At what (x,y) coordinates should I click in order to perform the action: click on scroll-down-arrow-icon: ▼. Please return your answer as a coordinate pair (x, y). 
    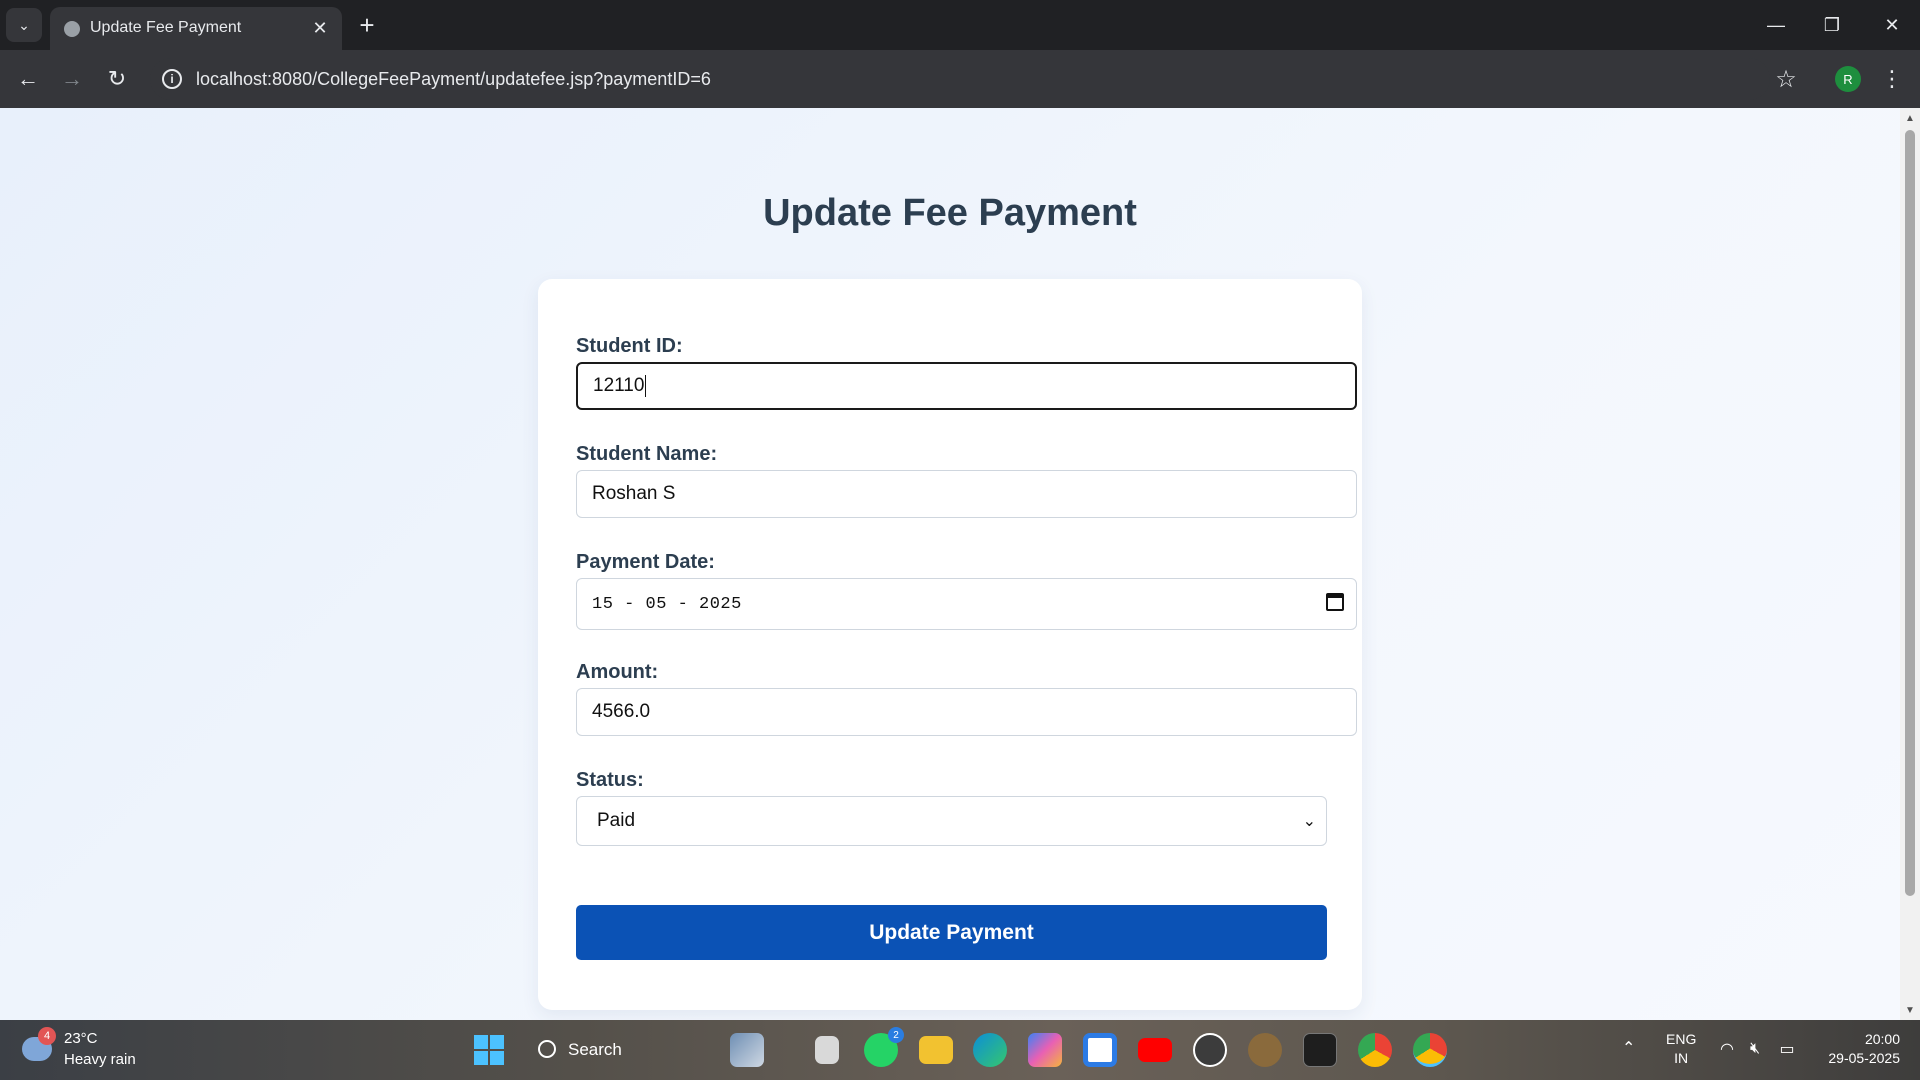
    Looking at the image, I should click on (1910, 1010).